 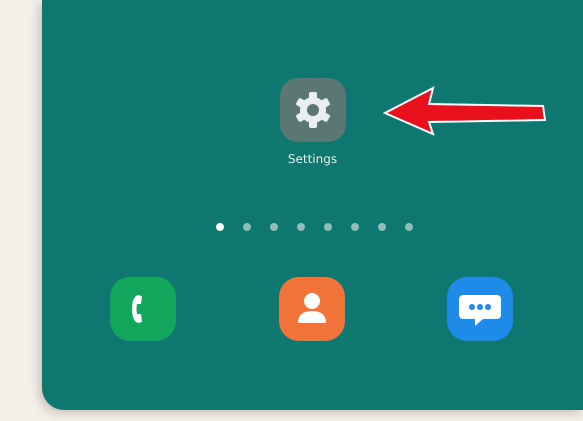 I want to click on arrow-icon, so click(x=465, y=111).